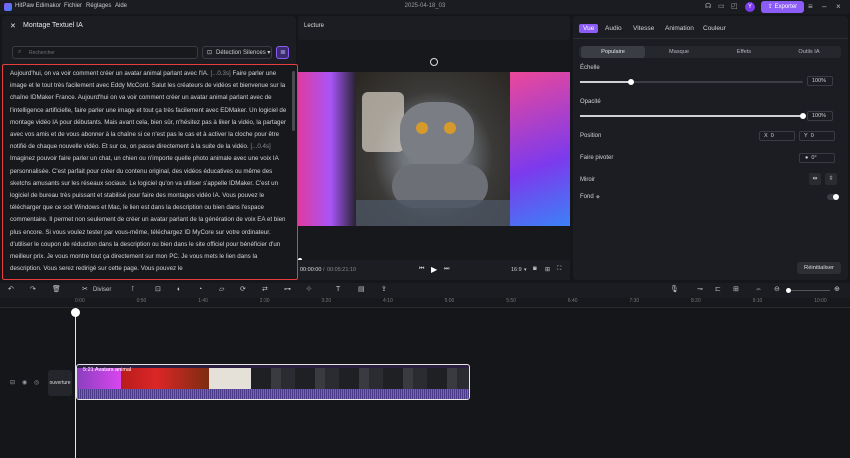 This screenshot has width=850, height=458. What do you see at coordinates (75, 312) in the screenshot?
I see `playhead-handle` at bounding box center [75, 312].